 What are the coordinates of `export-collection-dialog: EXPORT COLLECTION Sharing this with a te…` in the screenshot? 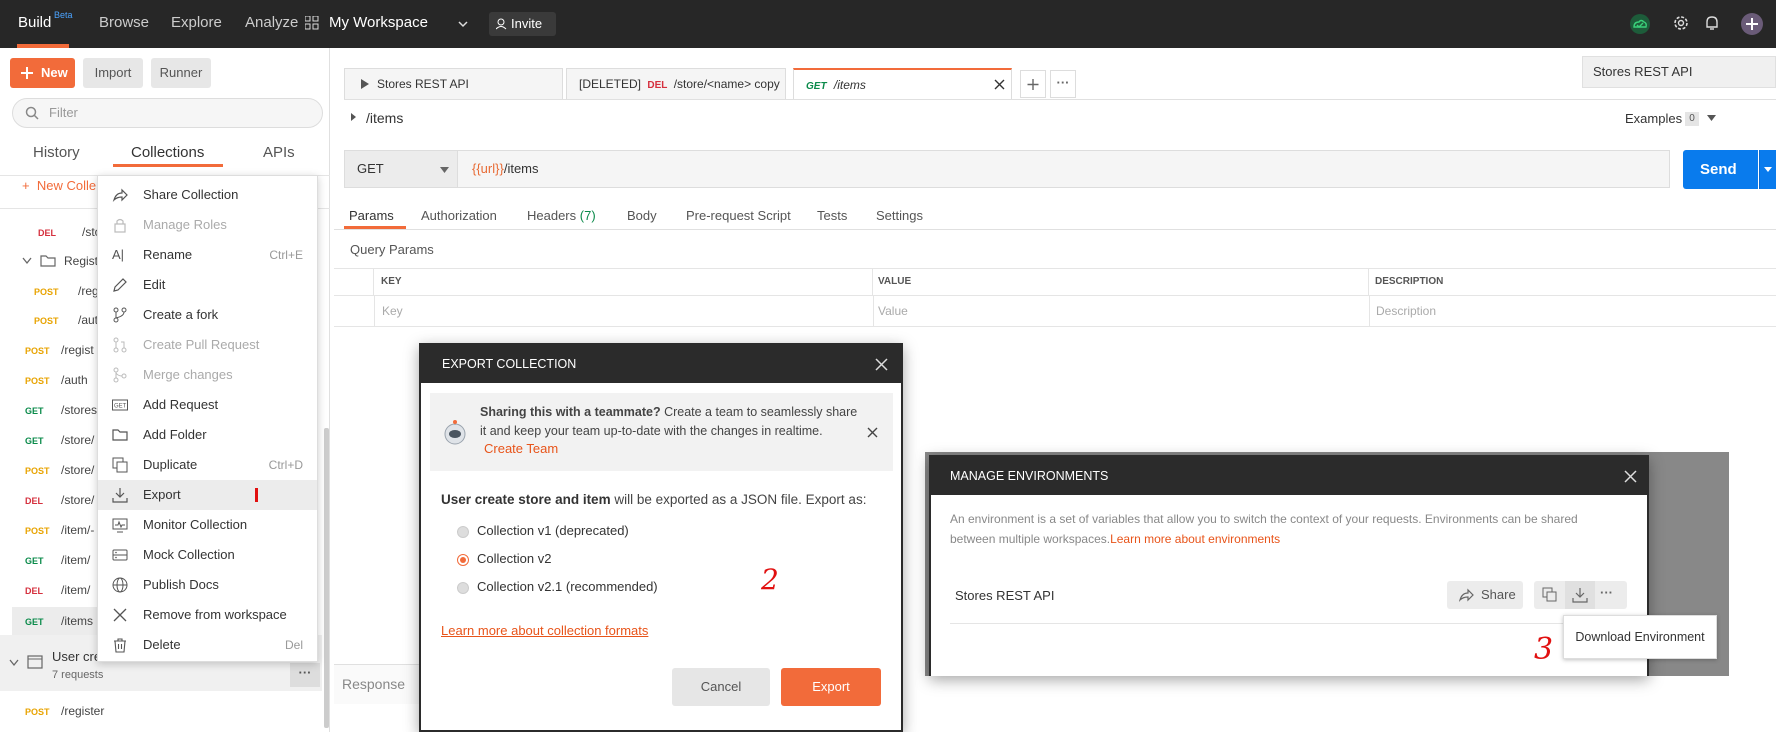 It's located at (661, 537).